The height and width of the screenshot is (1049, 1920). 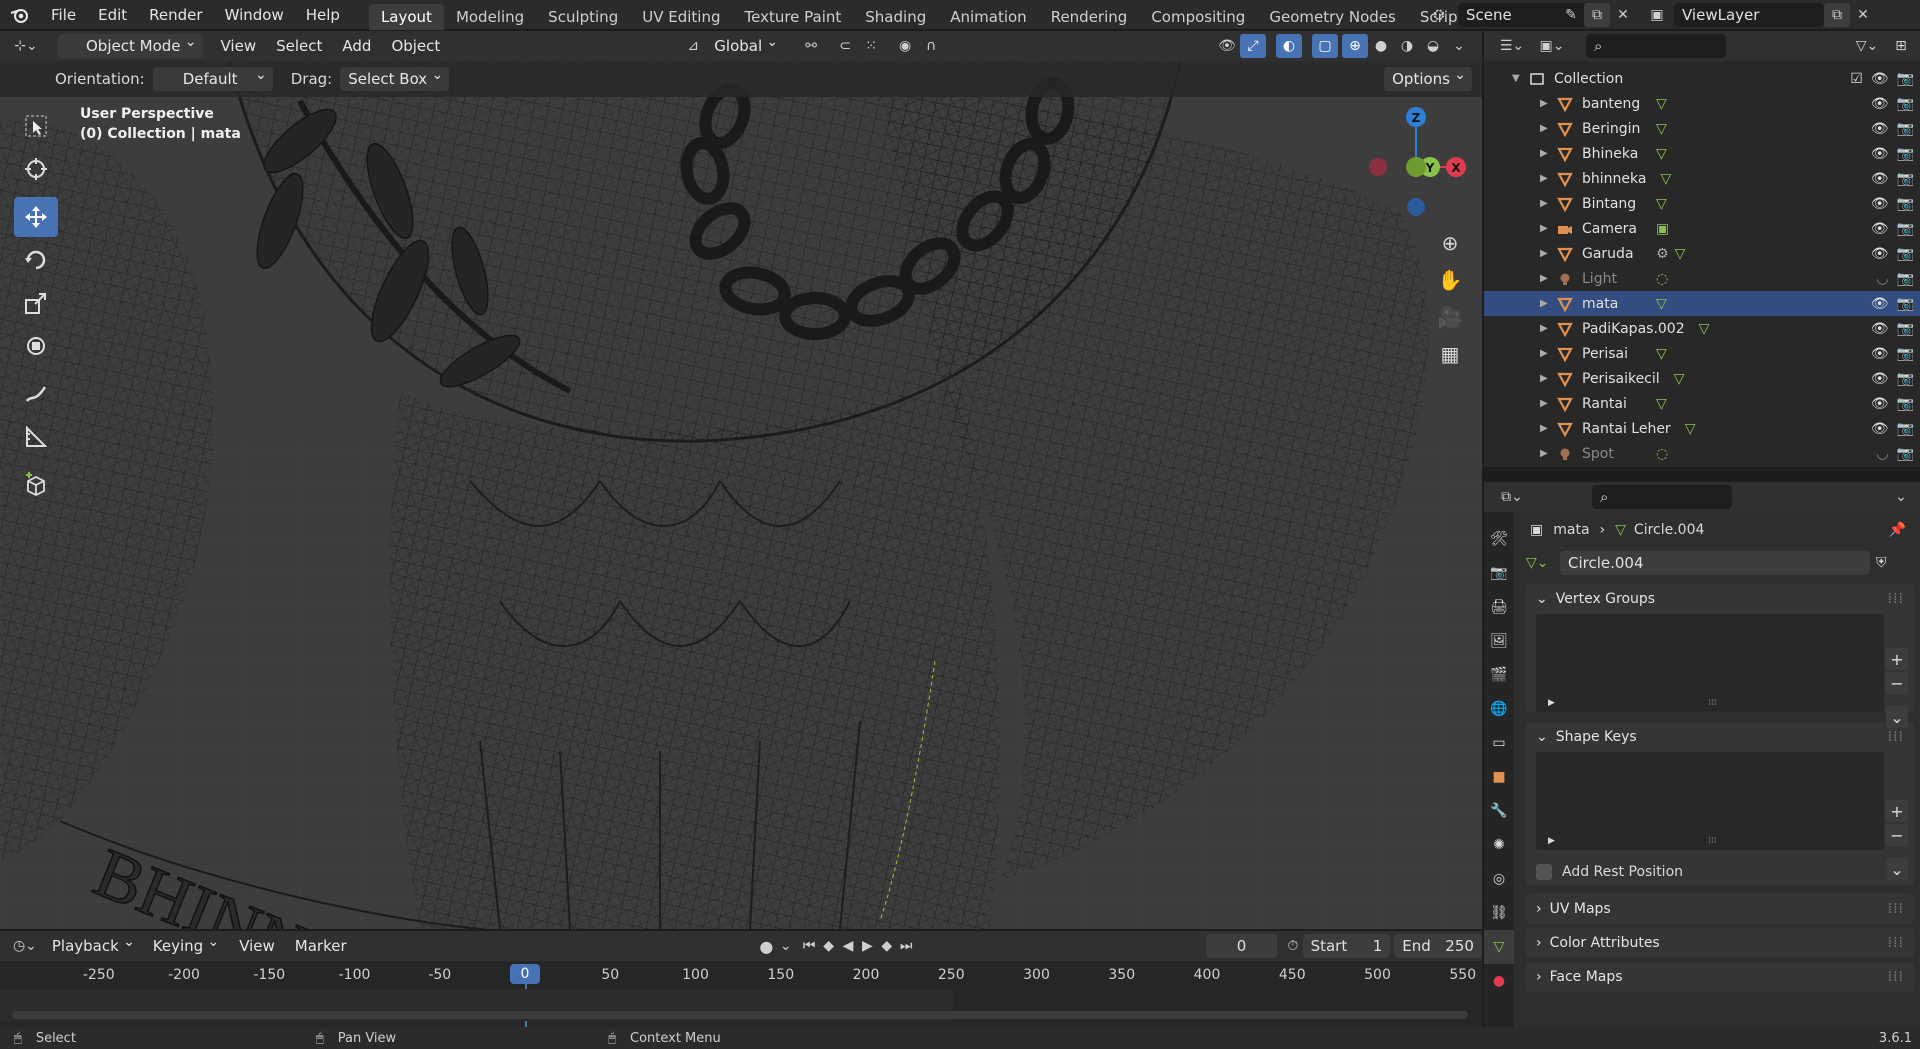 What do you see at coordinates (25, 946) in the screenshot?
I see `timeline-editor-type-icon: ◷⌄` at bounding box center [25, 946].